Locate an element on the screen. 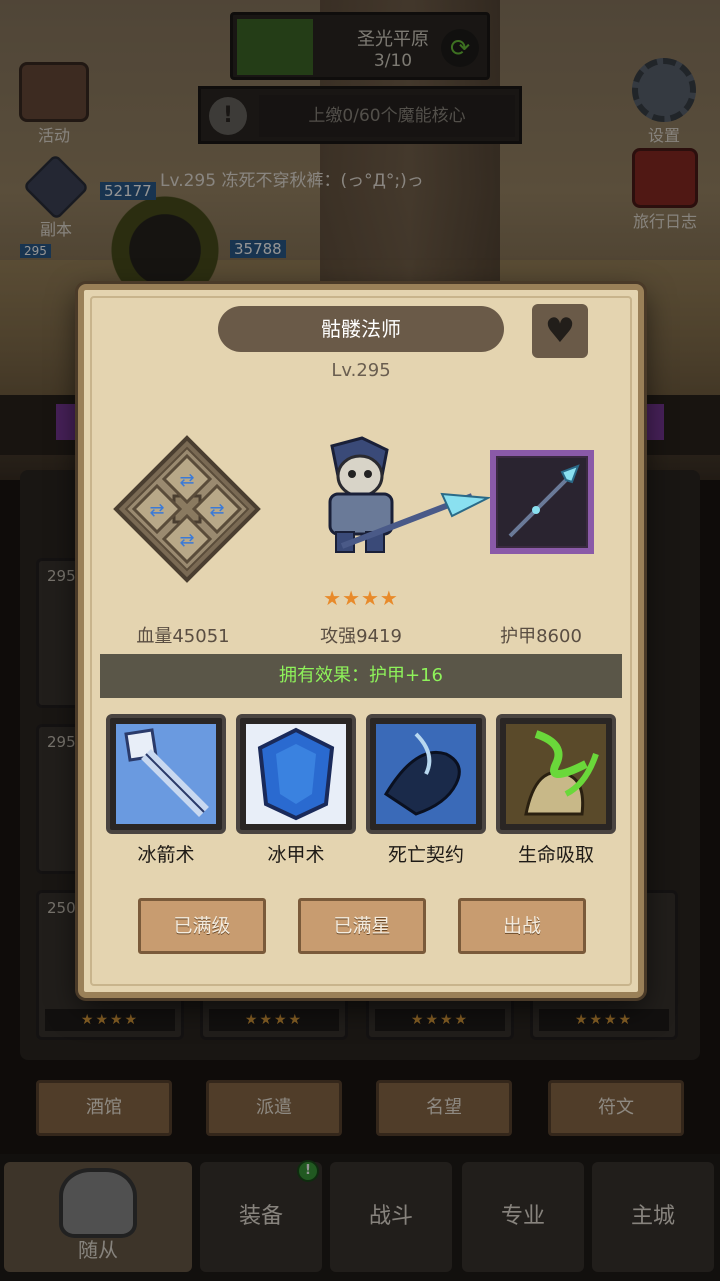 This screenshot has width=720, height=1281. ice-arrow-icon is located at coordinates (166, 774).